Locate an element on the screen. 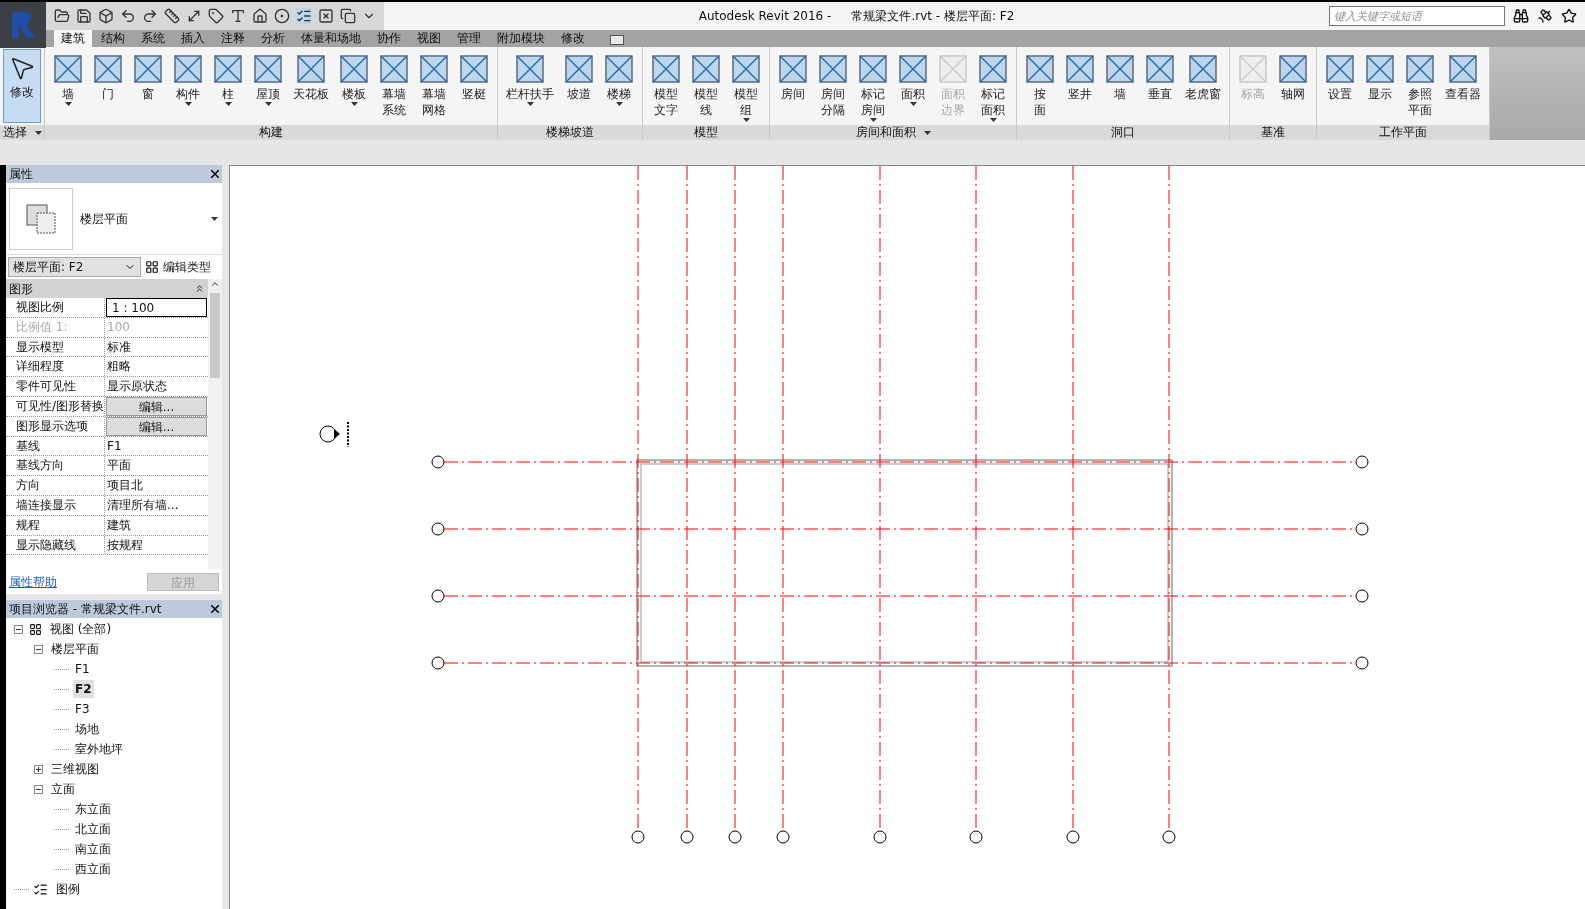 The height and width of the screenshot is (909, 1585). ribbon-button: 显示 is located at coordinates (1380, 86).